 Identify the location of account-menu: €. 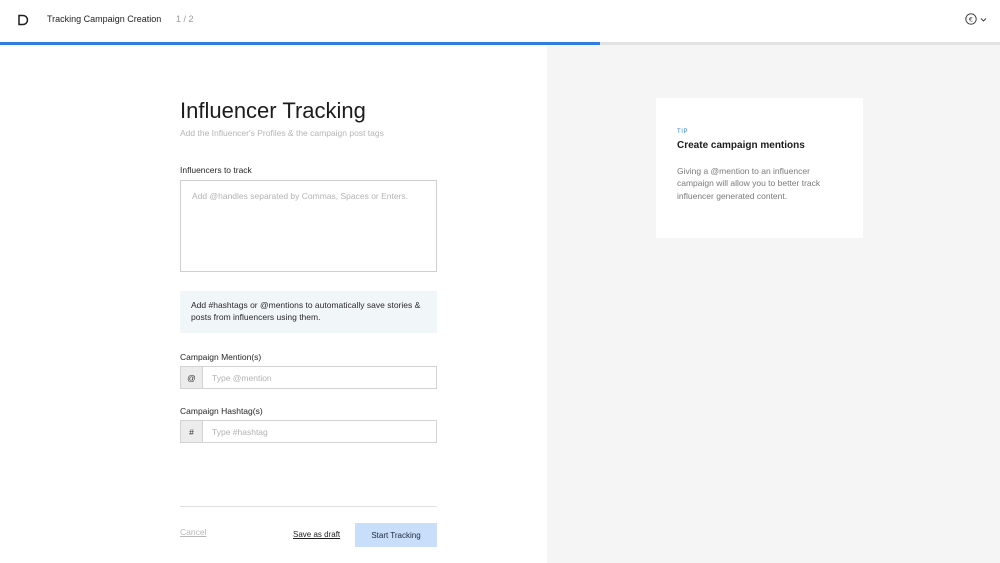
(976, 19).